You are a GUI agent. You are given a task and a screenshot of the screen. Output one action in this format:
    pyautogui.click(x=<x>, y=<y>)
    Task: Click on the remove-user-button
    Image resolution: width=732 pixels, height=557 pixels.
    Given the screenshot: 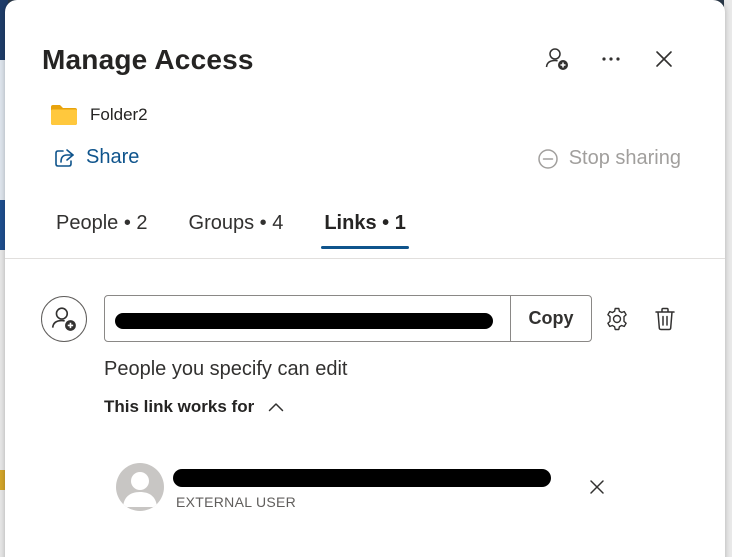 What is the action you would take?
    pyautogui.click(x=597, y=487)
    